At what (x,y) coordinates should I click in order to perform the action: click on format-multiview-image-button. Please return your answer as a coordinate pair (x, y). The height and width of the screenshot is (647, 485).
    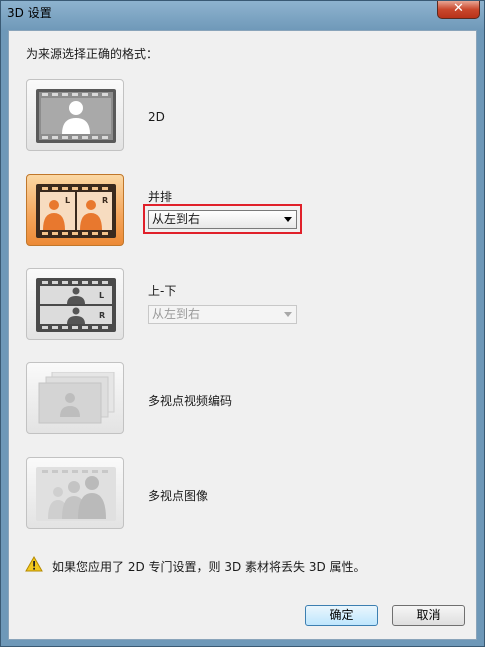
    Looking at the image, I should click on (75, 493).